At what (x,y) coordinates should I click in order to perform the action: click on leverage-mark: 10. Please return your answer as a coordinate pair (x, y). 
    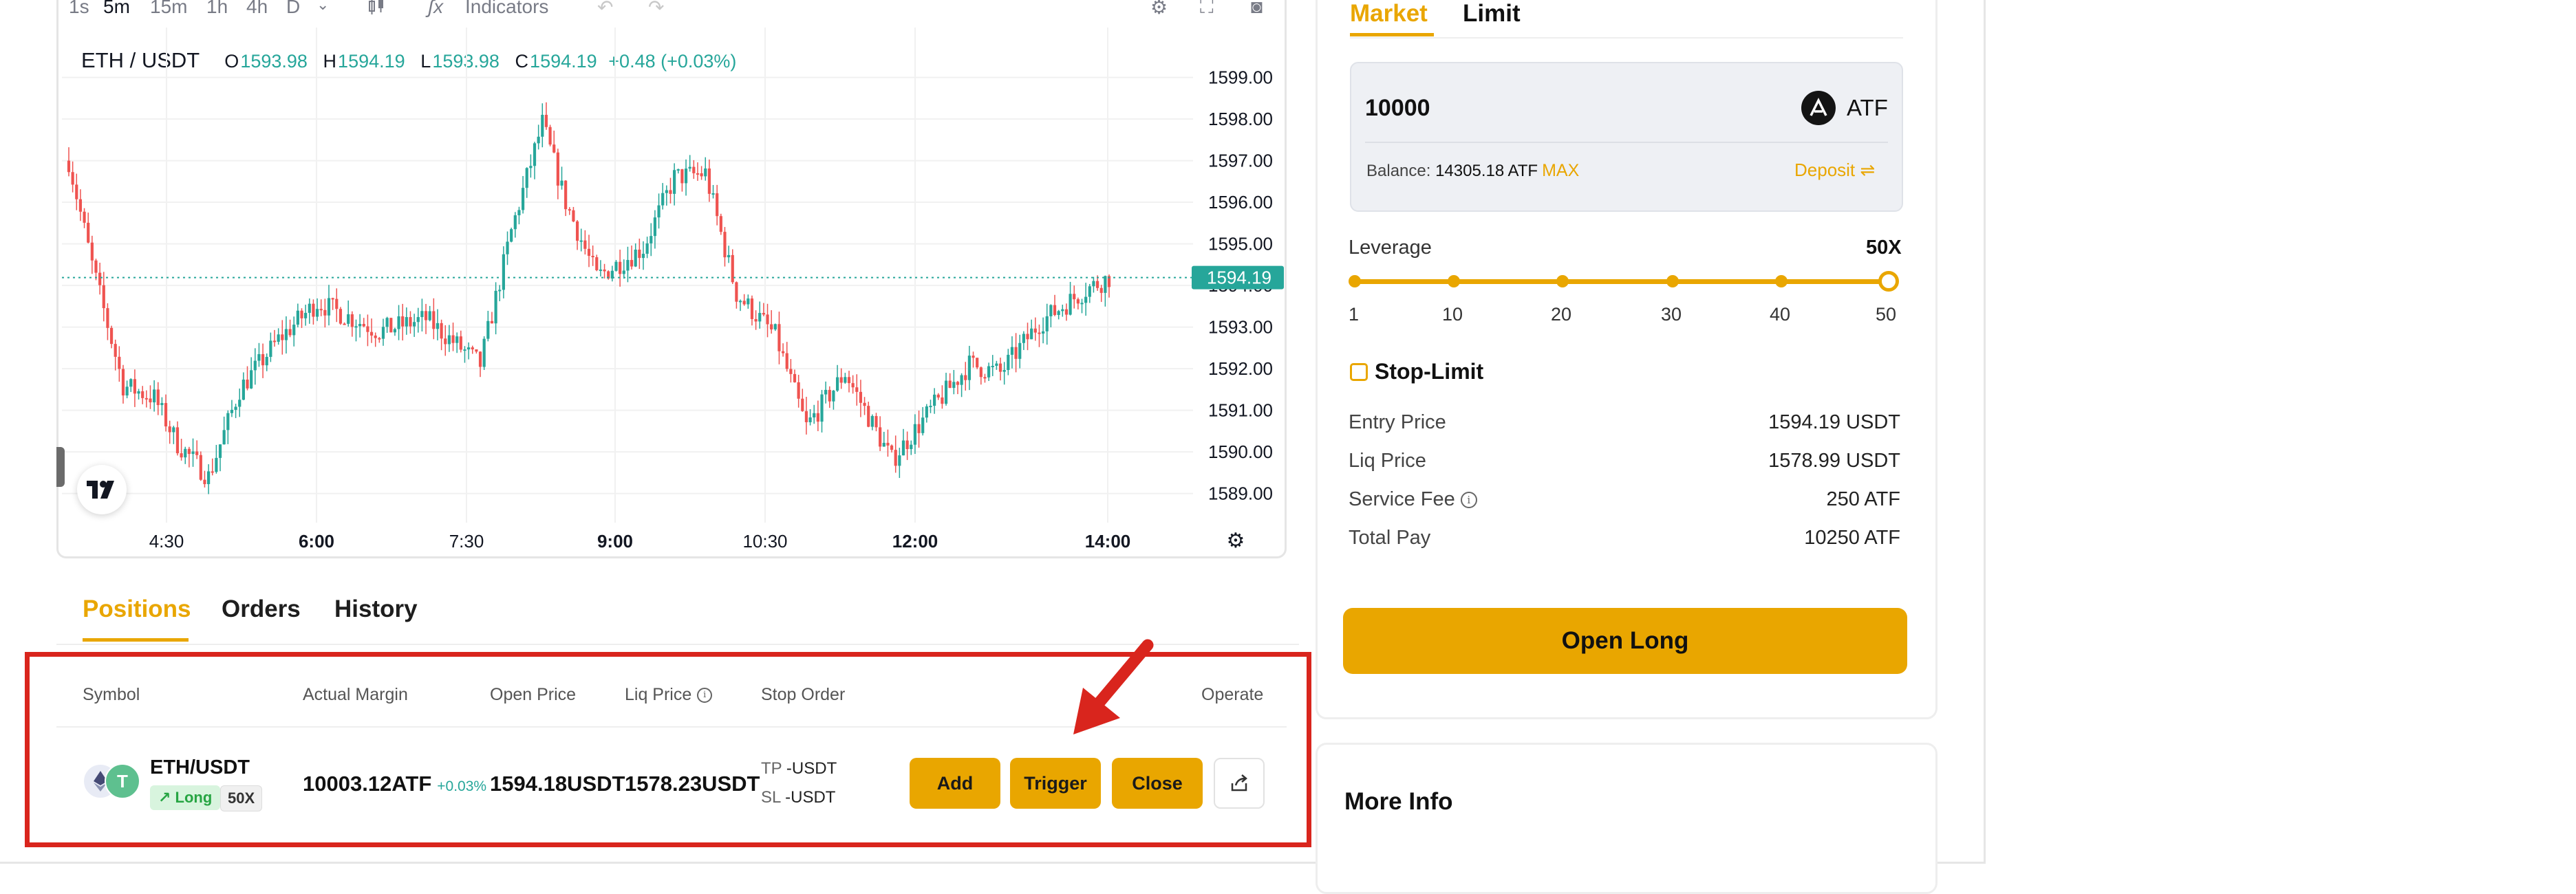
    Looking at the image, I should click on (1453, 314).